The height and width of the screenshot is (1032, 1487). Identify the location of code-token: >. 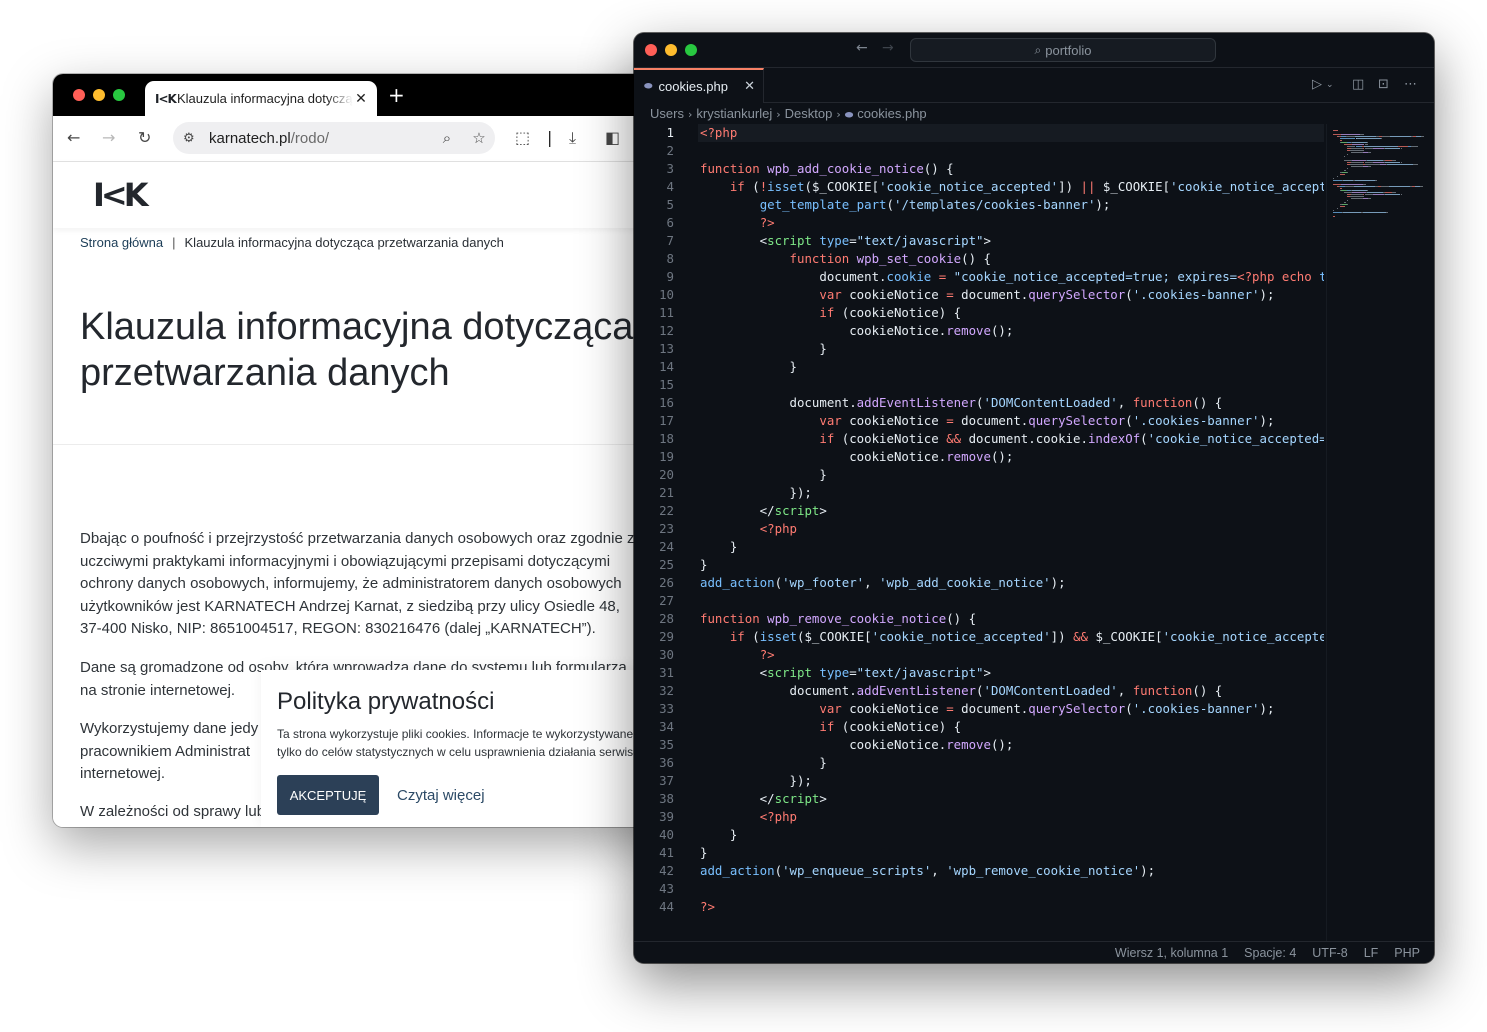
(823, 510).